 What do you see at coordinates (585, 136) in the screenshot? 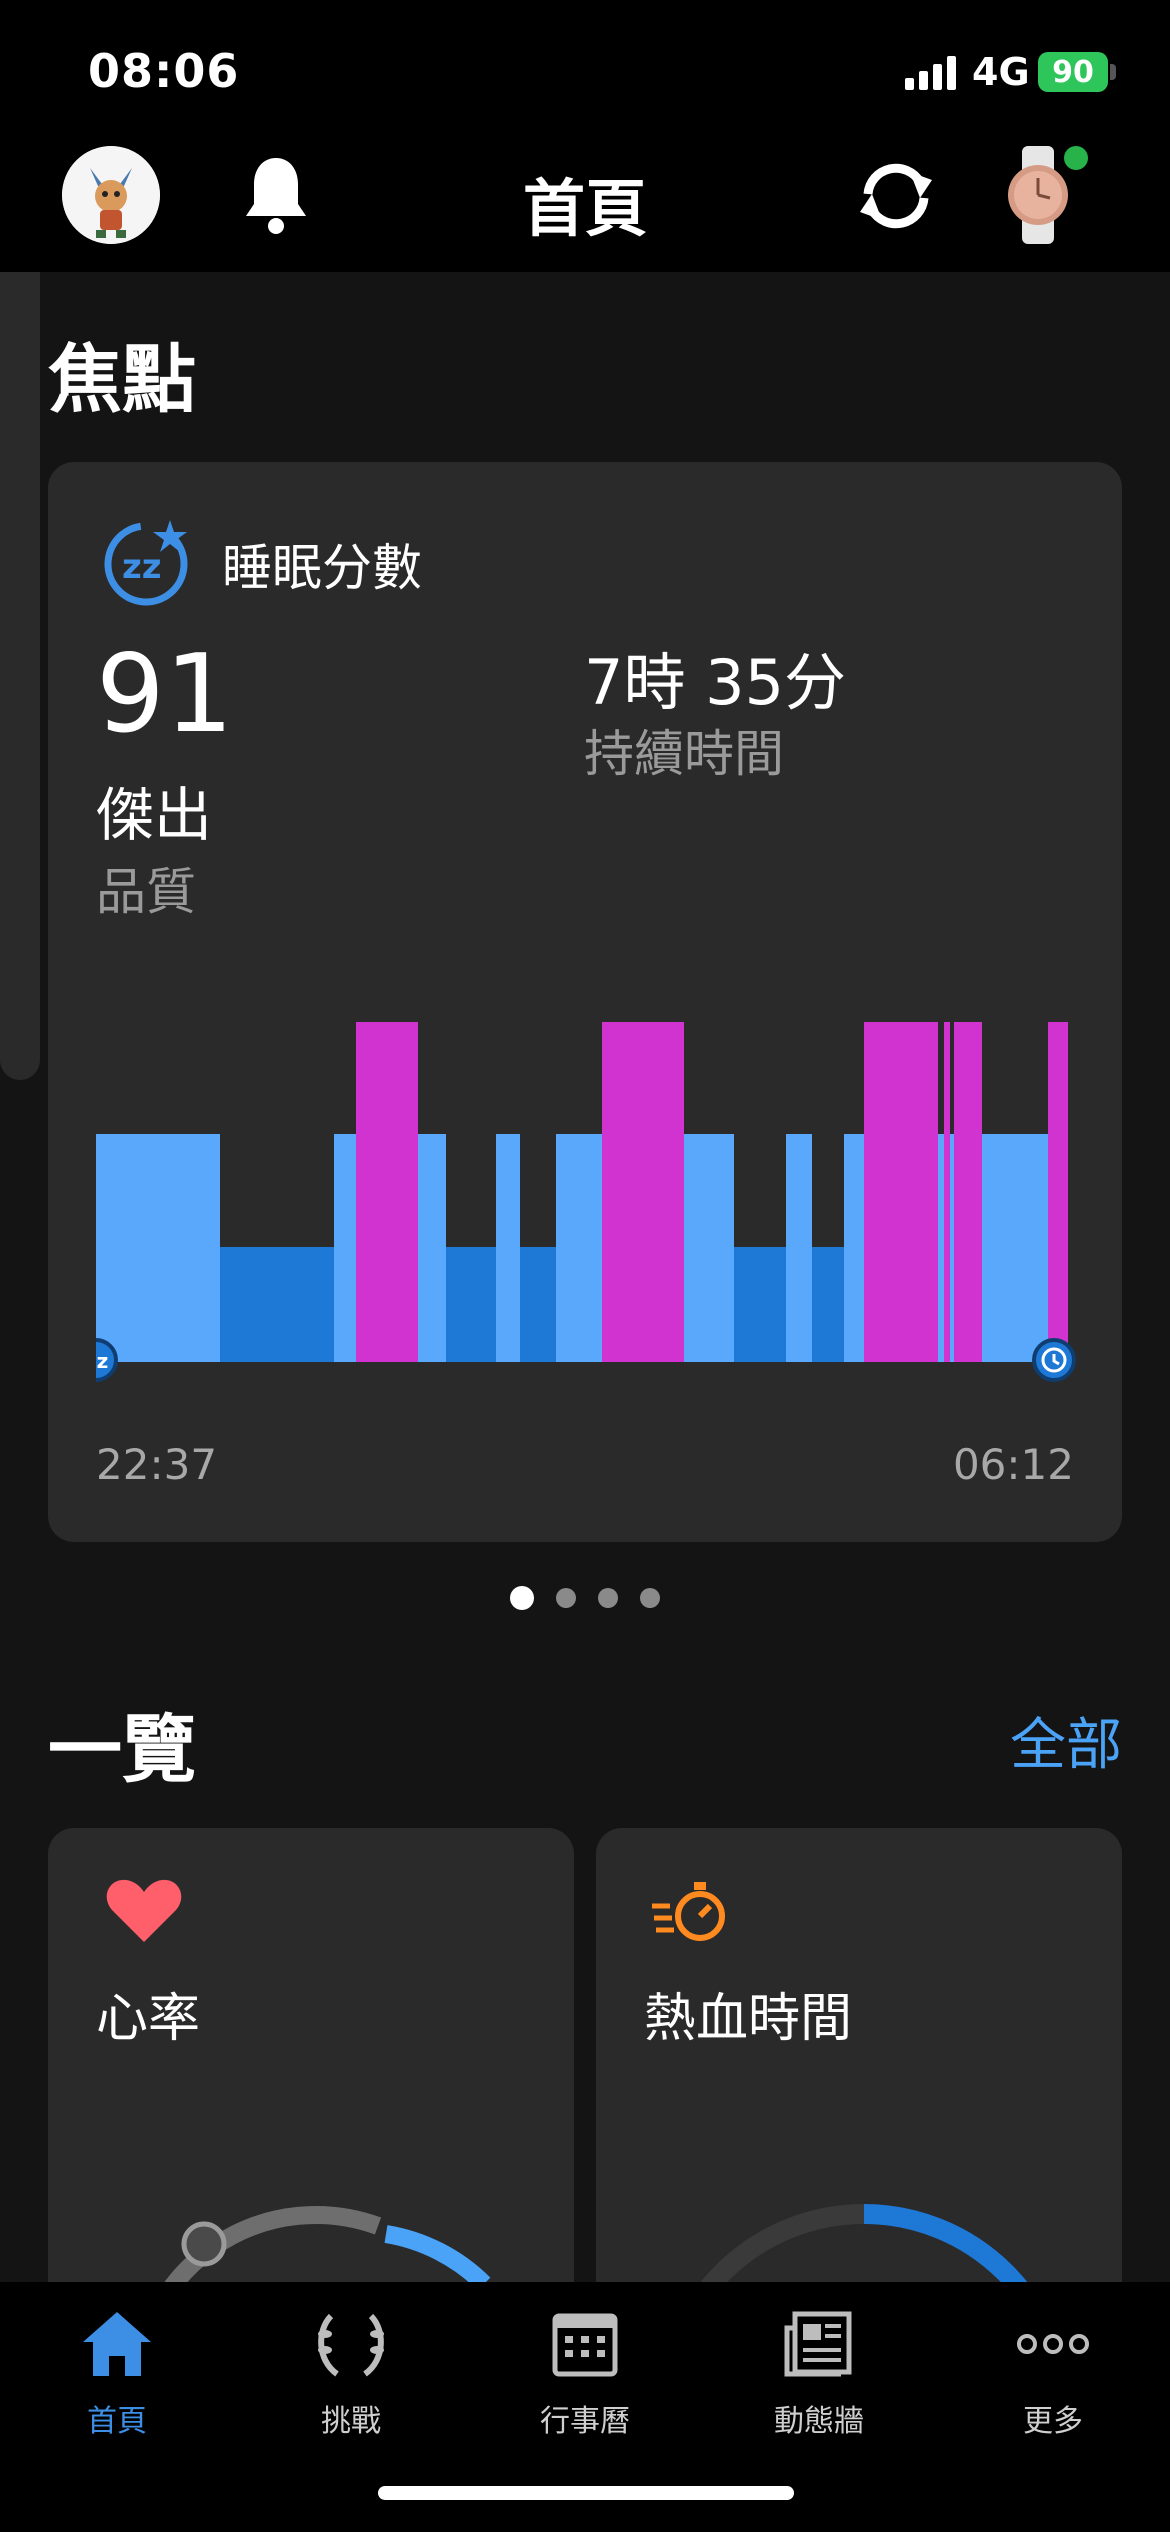
I see `top-bar: 08:06 4G 90 首頁` at bounding box center [585, 136].